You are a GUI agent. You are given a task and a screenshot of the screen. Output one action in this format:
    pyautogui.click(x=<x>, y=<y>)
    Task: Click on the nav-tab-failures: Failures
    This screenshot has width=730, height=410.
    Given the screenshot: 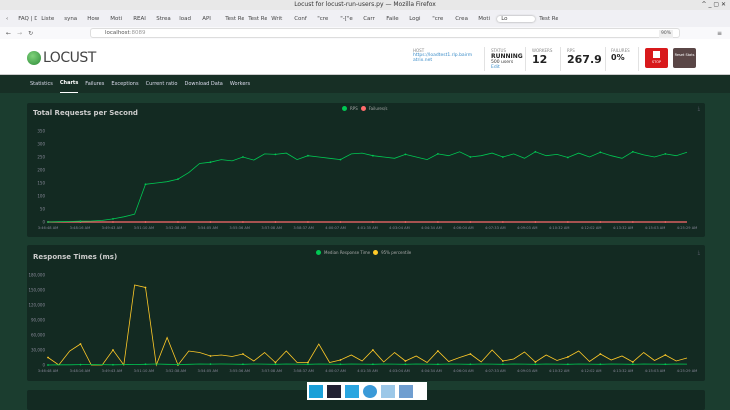 What is the action you would take?
    pyautogui.click(x=94, y=84)
    